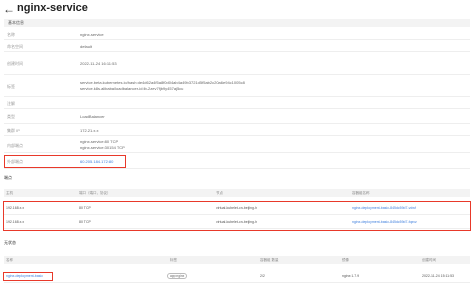  I want to click on endpoints-table-header: 主机 端口（端口，协议） 节点 容器组名称, so click(237, 193).